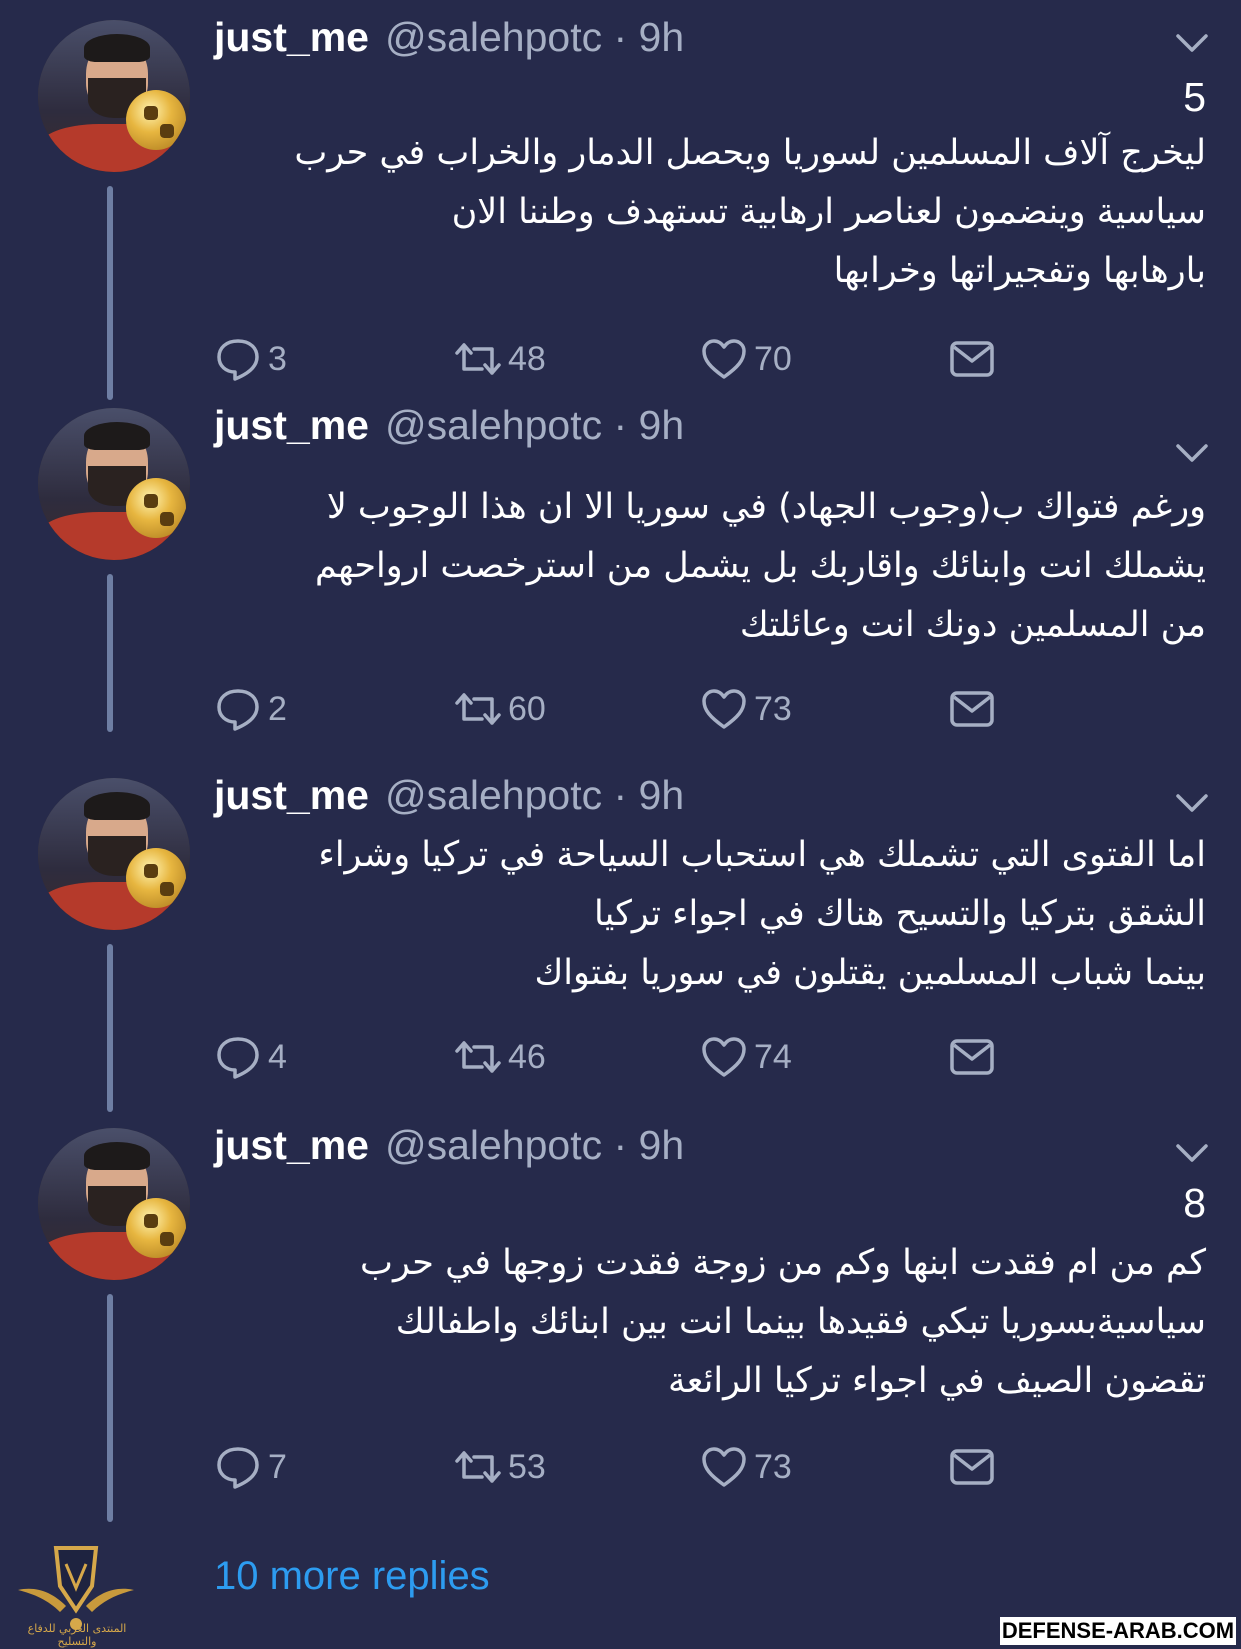 The height and width of the screenshot is (1649, 1241). Describe the element at coordinates (936, 1381) in the screenshot. I see `tweet-text-line: تقضون الصيف في اجواء تركيا الرائعة` at that location.